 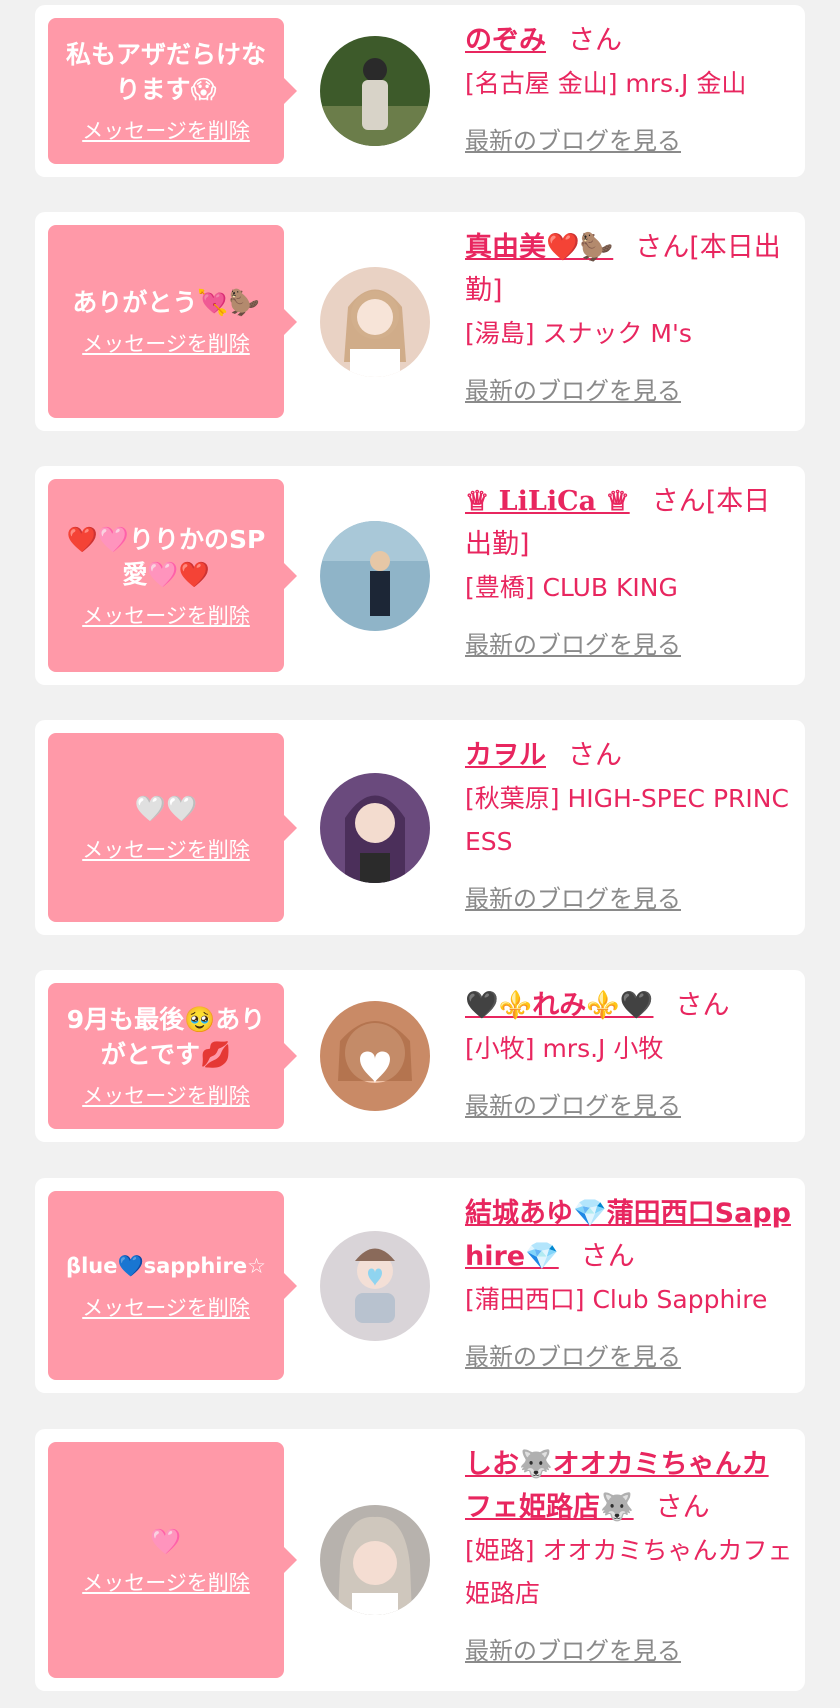 I want to click on shop-text: [蒲田西口] Club Sapphire, so click(x=616, y=1299).